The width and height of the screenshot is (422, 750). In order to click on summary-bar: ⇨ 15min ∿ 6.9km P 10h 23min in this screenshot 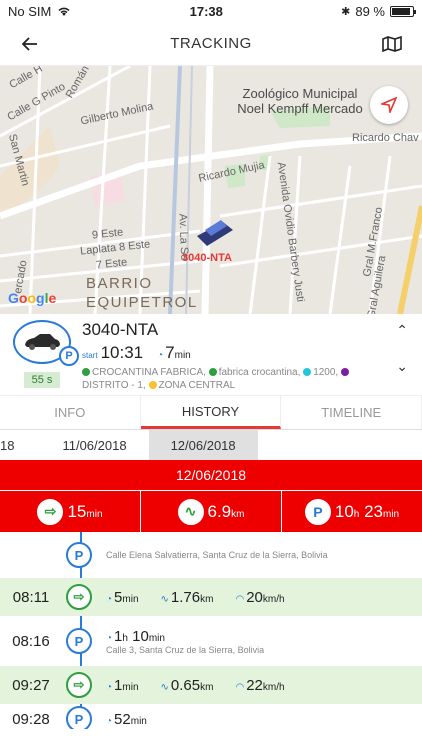, I will do `click(211, 511)`.